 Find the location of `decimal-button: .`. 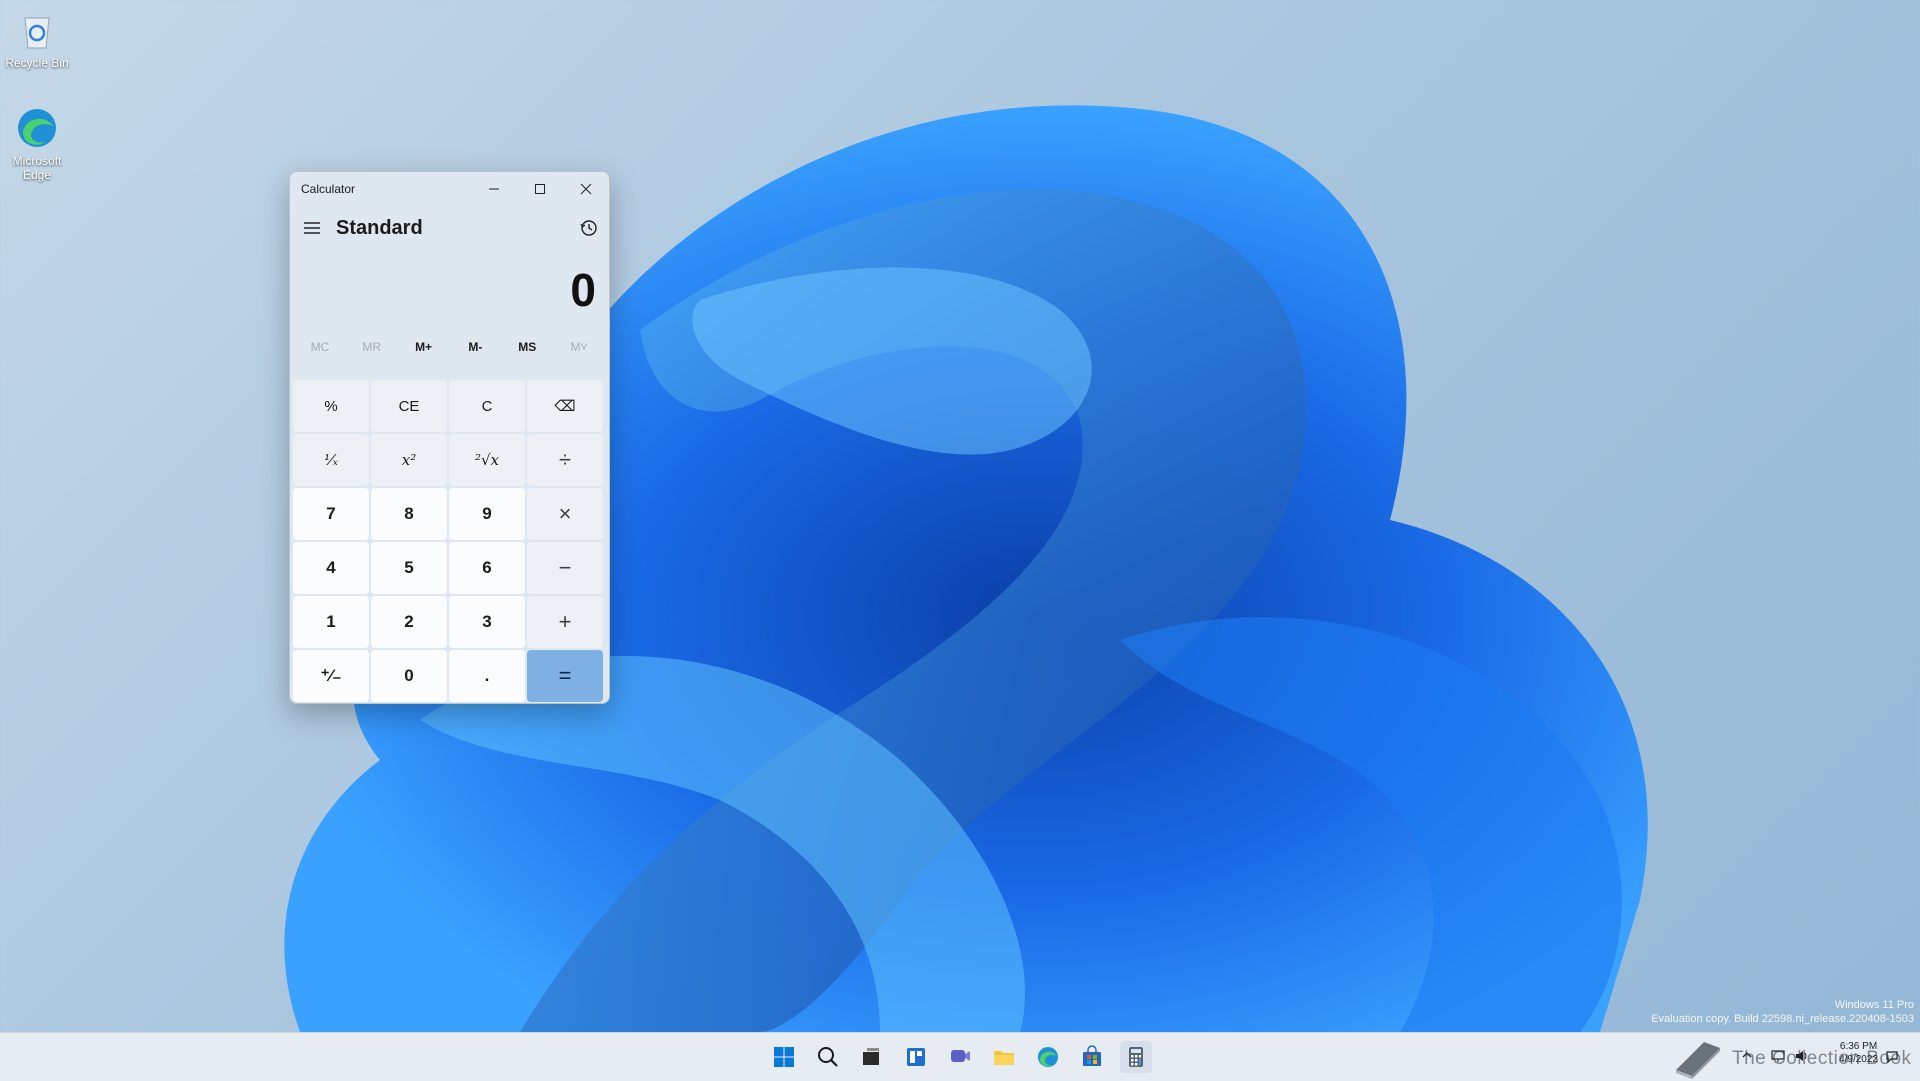

decimal-button: . is located at coordinates (487, 676).